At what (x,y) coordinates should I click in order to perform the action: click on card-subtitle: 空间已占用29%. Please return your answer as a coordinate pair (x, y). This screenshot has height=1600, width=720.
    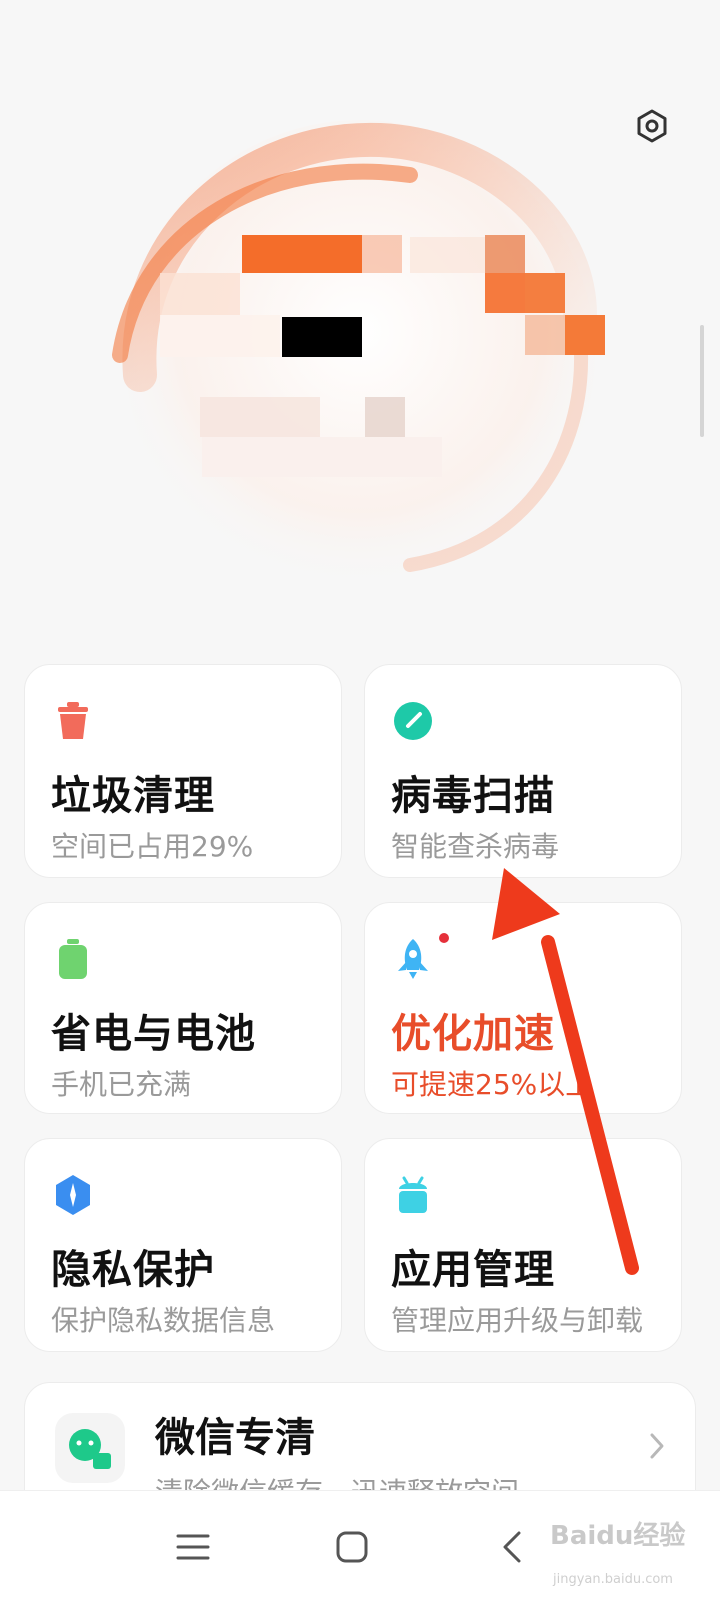
    Looking at the image, I should click on (152, 846).